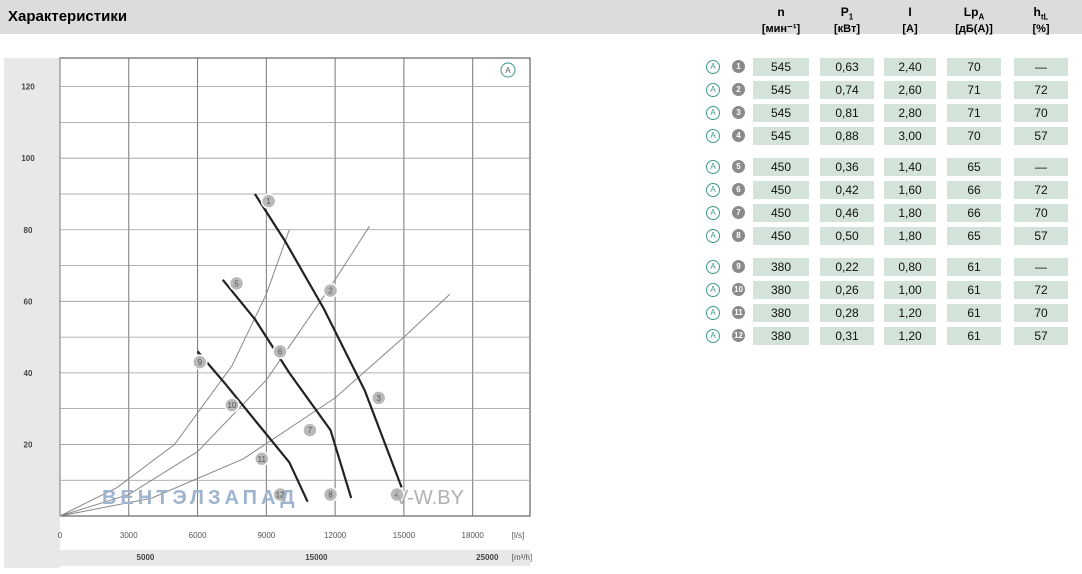 The width and height of the screenshot is (1082, 574). What do you see at coordinates (236, 283) in the screenshot?
I see `operating-point-label: 5` at bounding box center [236, 283].